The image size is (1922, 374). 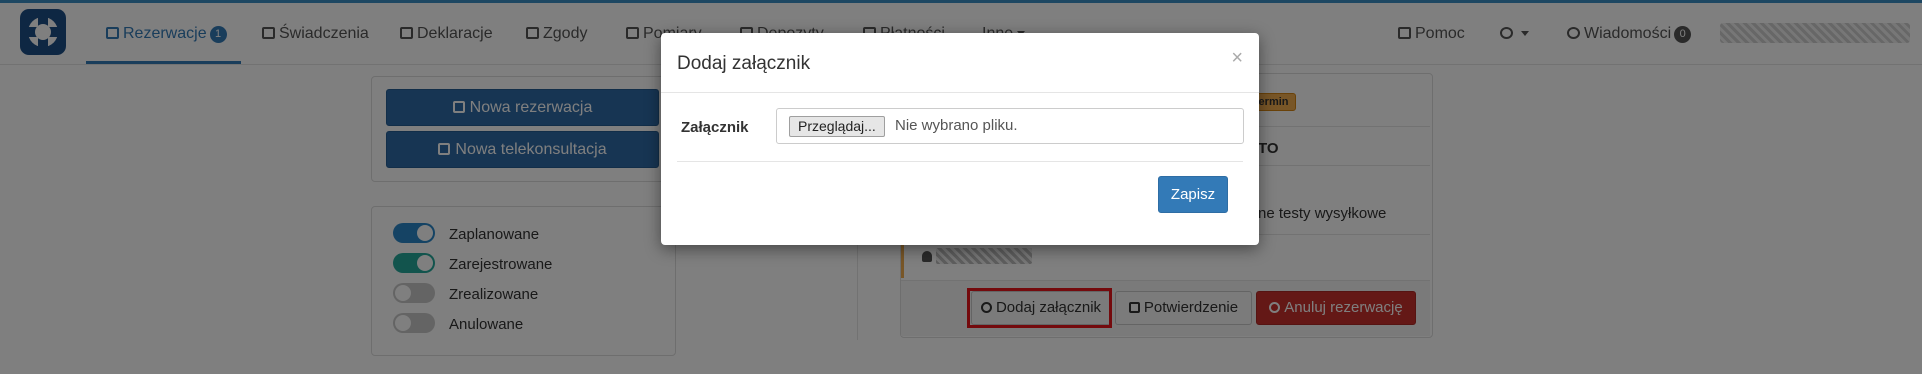 I want to click on modal-title: Dodaj załącznik, so click(x=744, y=63).